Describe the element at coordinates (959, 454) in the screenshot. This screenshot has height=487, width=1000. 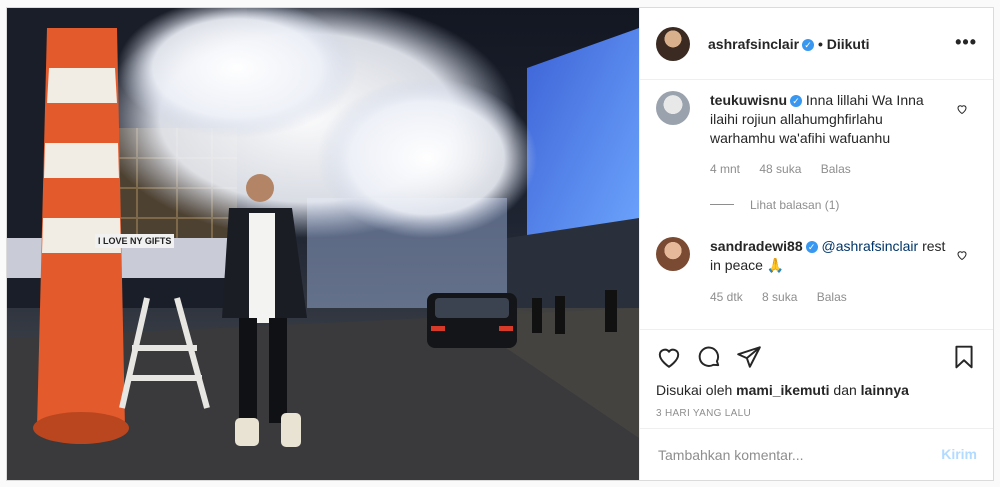
I see `post-comment-button: Kirim` at that location.